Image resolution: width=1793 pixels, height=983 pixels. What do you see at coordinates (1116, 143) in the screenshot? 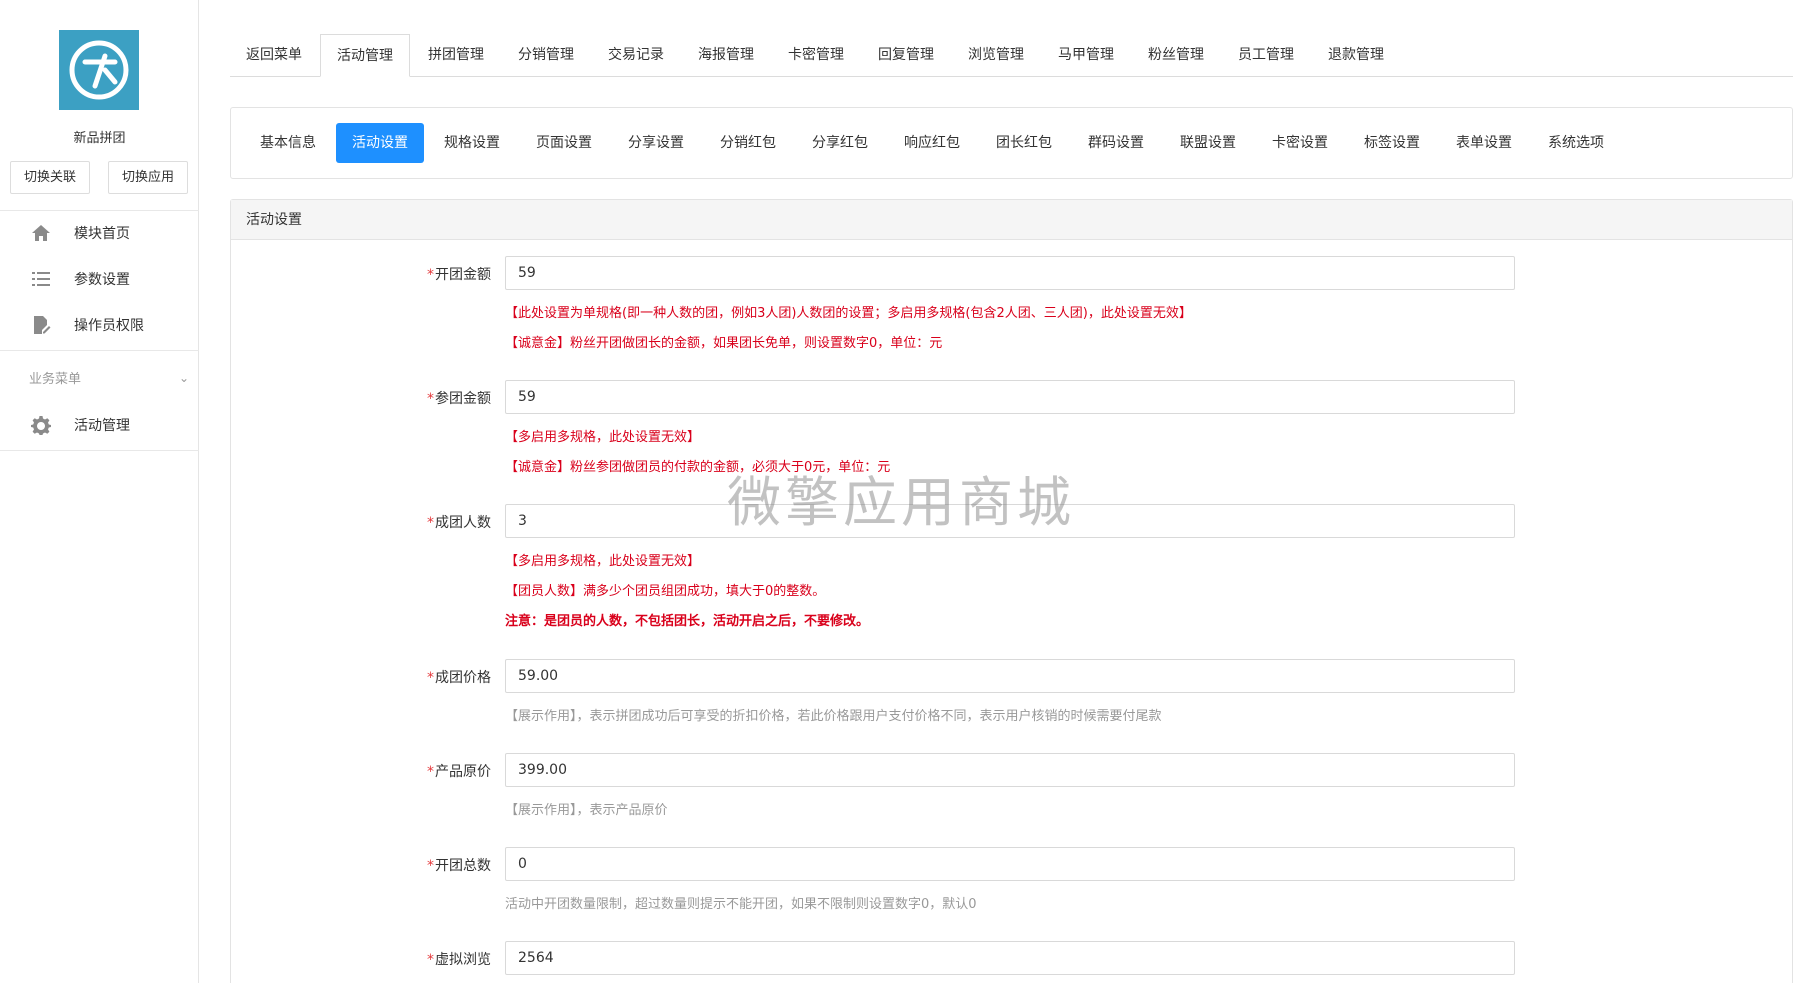
I see `sub-tab: 群码设置` at bounding box center [1116, 143].